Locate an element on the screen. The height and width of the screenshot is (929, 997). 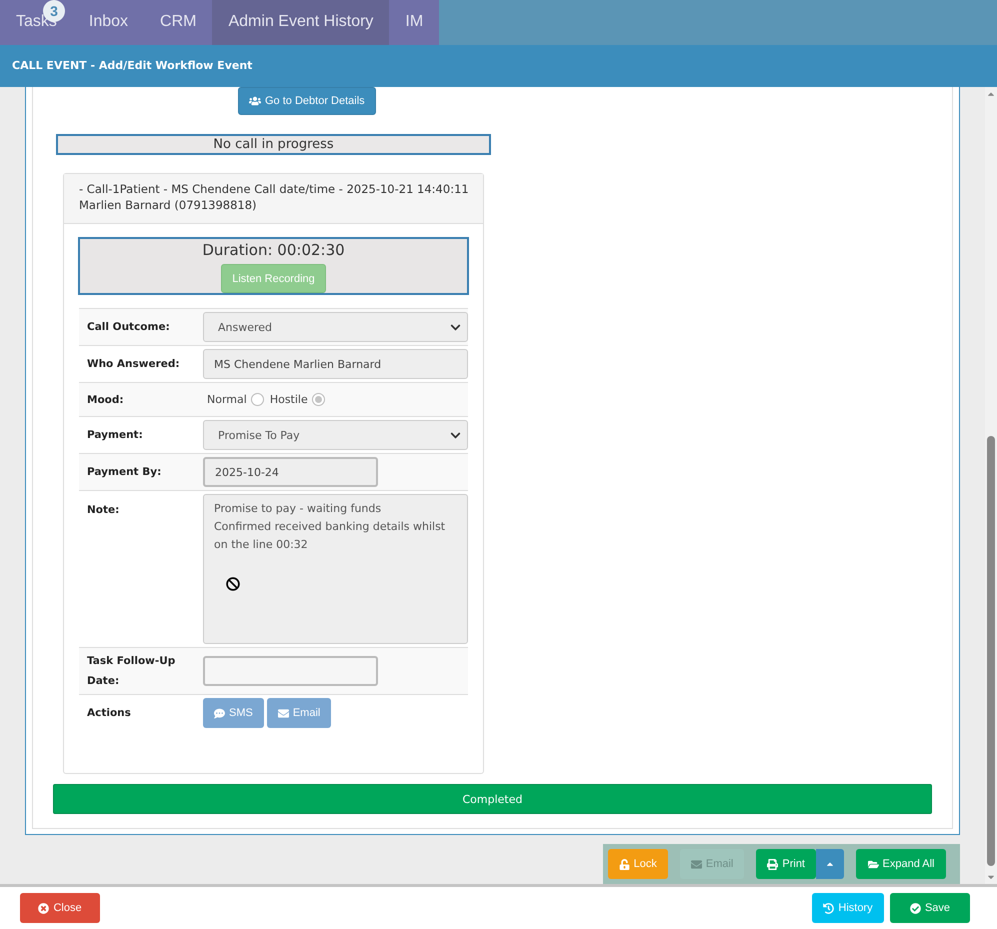
lock-button: Lock is located at coordinates (638, 864).